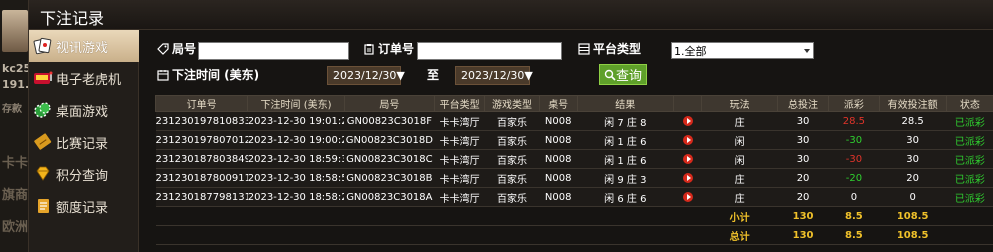  Describe the element at coordinates (610, 75) in the screenshot. I see `search-icon` at that location.